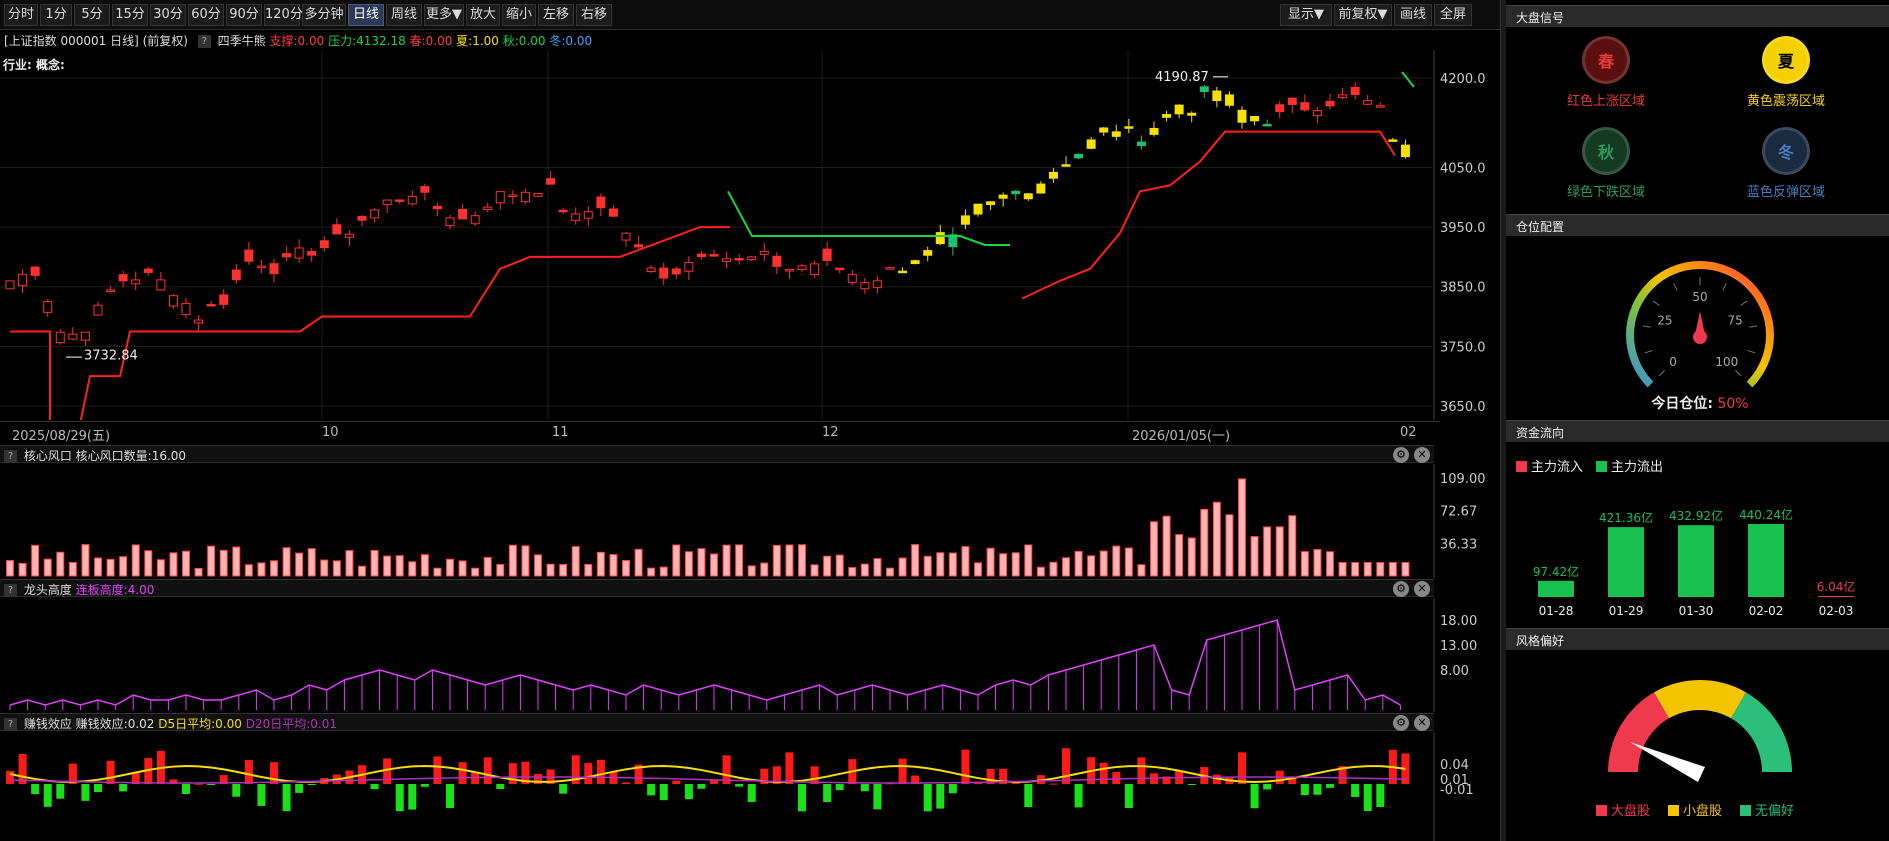 This screenshot has width=1889, height=841. Describe the element at coordinates (283, 15) in the screenshot. I see `period-btn-7: 120分` at that location.